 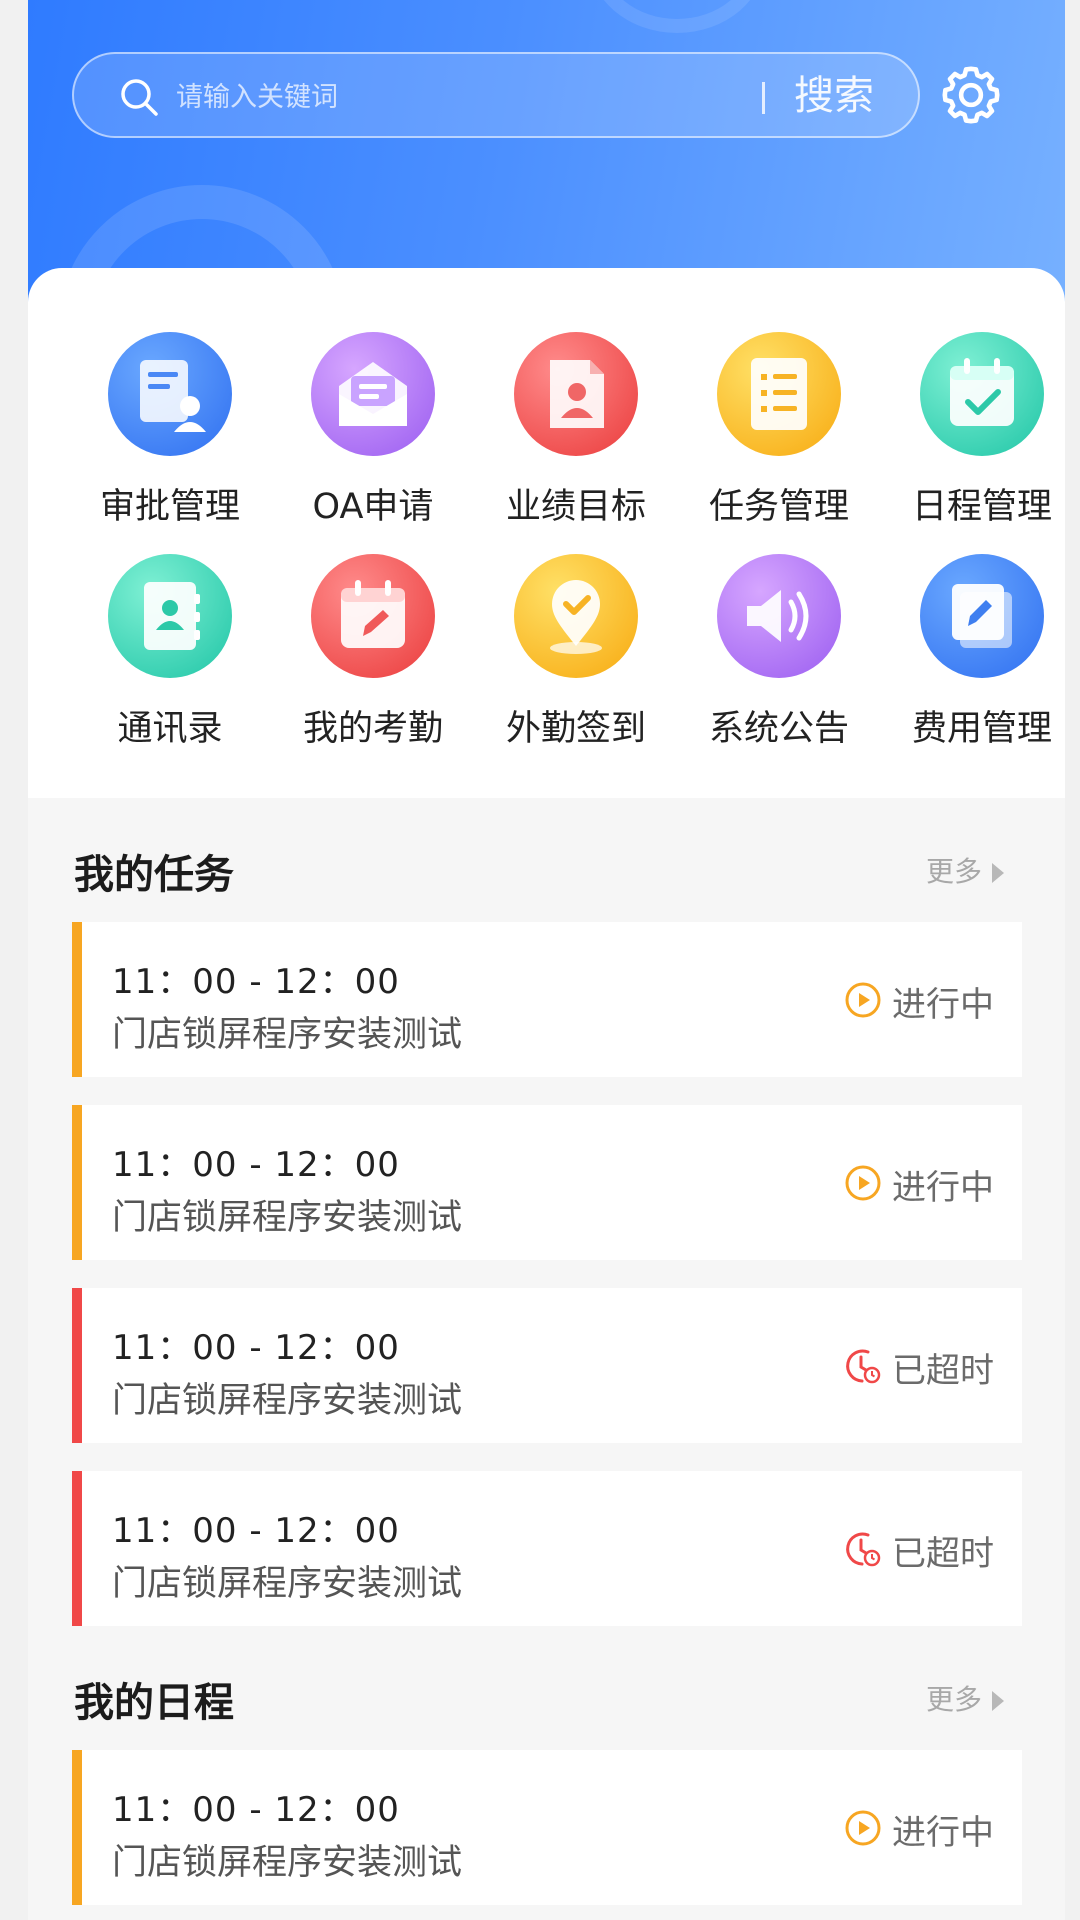 I want to click on speaker-icon, so click(x=778, y=616).